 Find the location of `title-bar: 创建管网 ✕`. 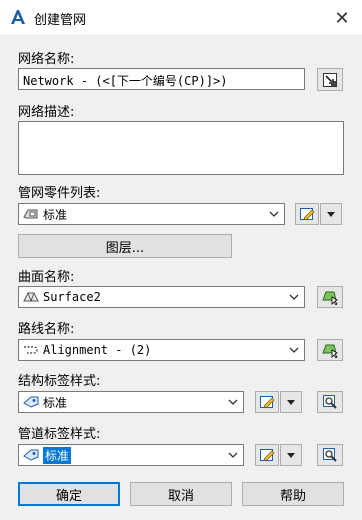

title-bar: 创建管网 ✕ is located at coordinates (181, 18).